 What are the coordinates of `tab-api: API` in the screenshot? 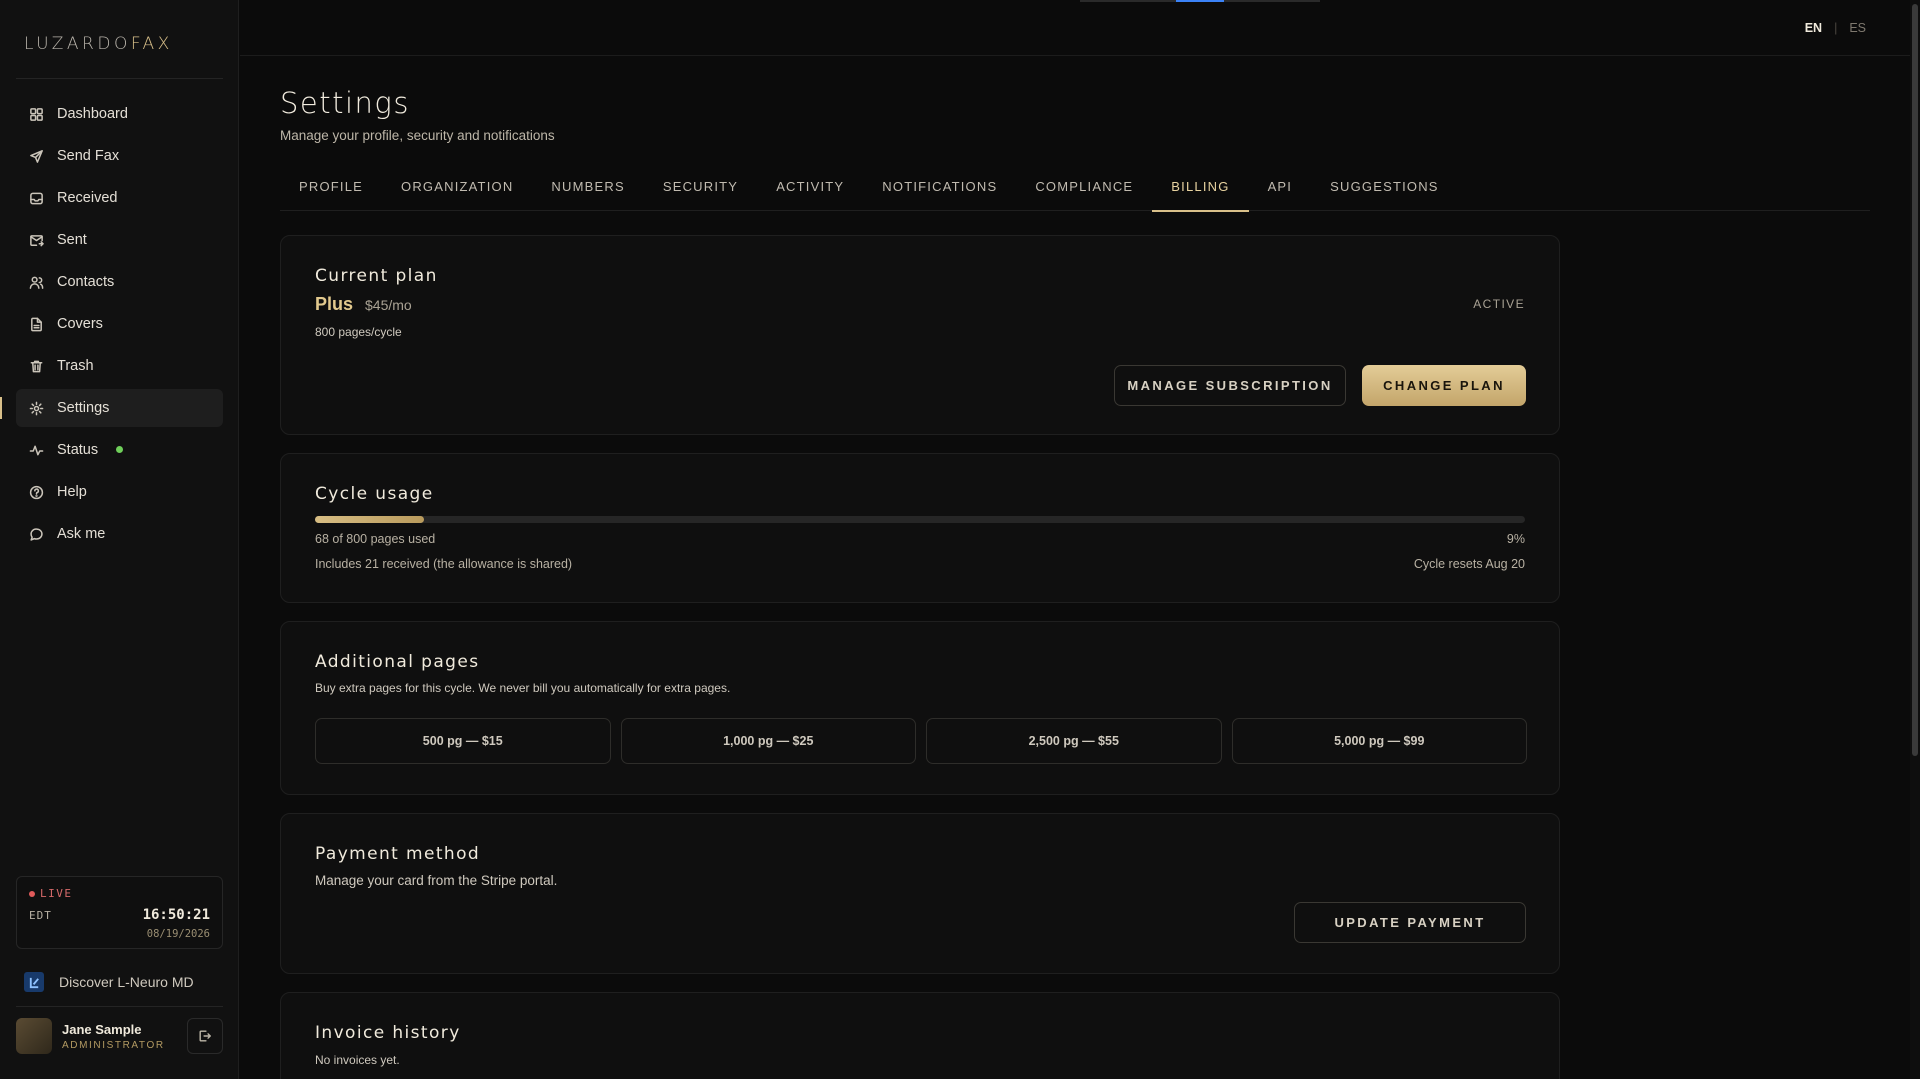 It's located at (1280, 186).